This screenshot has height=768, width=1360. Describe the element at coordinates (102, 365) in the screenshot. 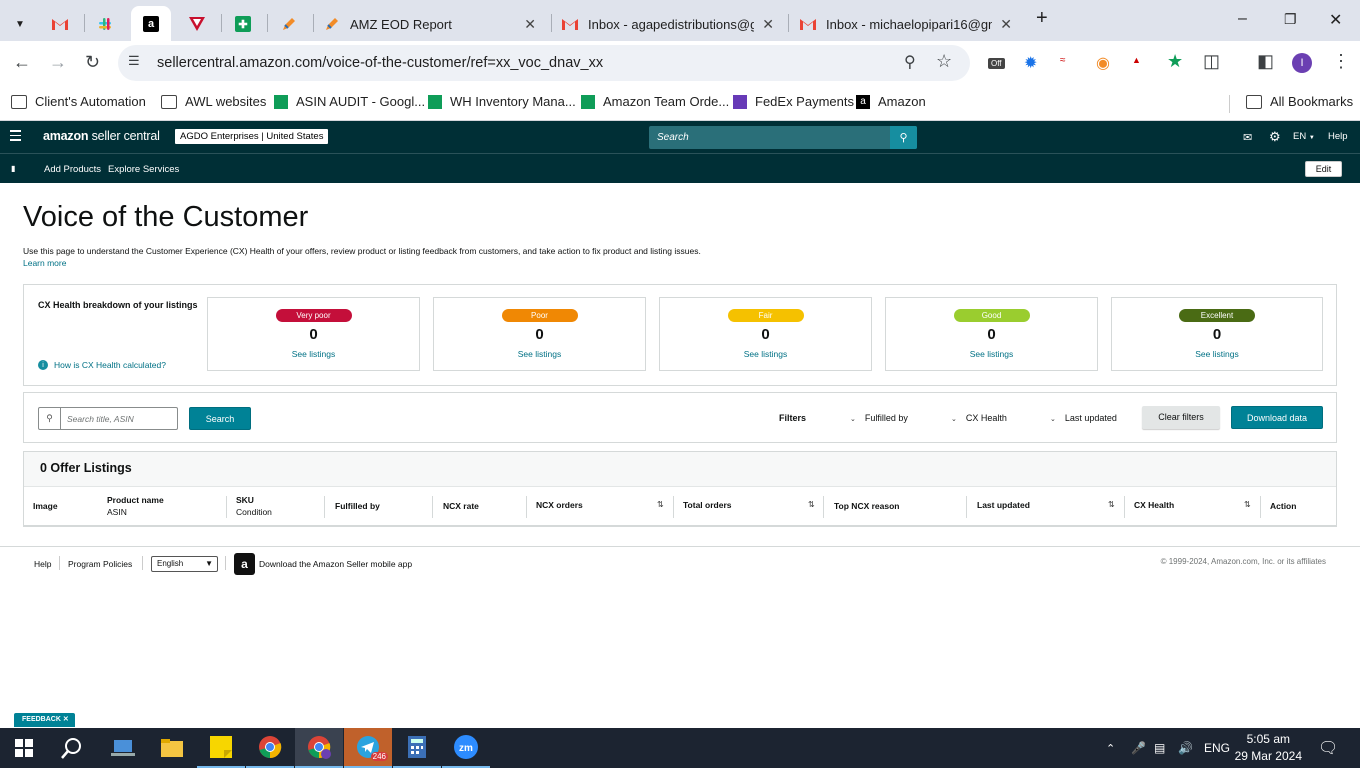

I see `cx-health-calculation-link: i How is CX Health calculated?` at that location.